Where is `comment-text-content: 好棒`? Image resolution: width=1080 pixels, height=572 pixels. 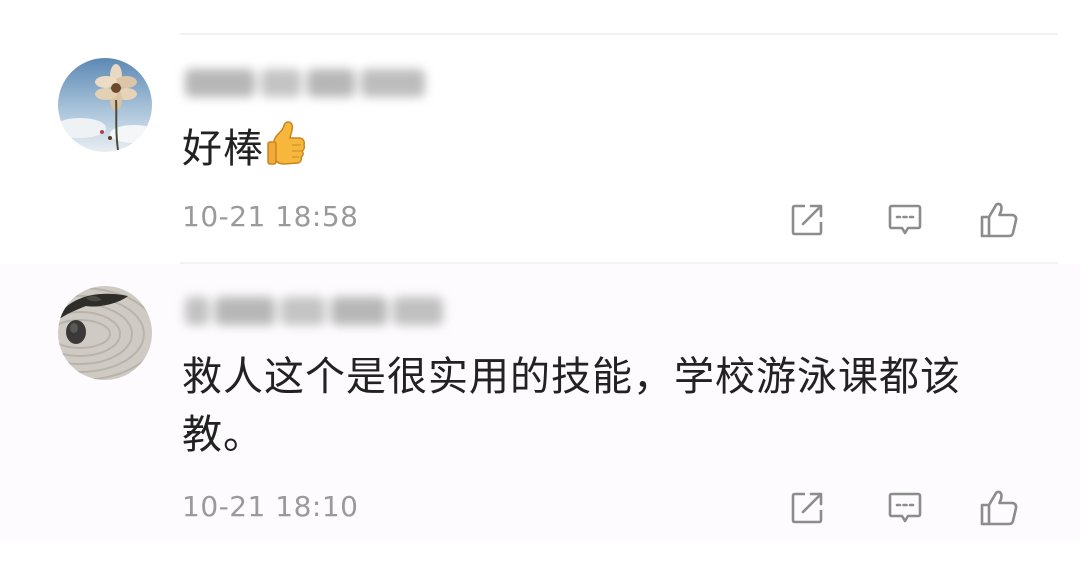
comment-text-content: 好棒 is located at coordinates (223, 149).